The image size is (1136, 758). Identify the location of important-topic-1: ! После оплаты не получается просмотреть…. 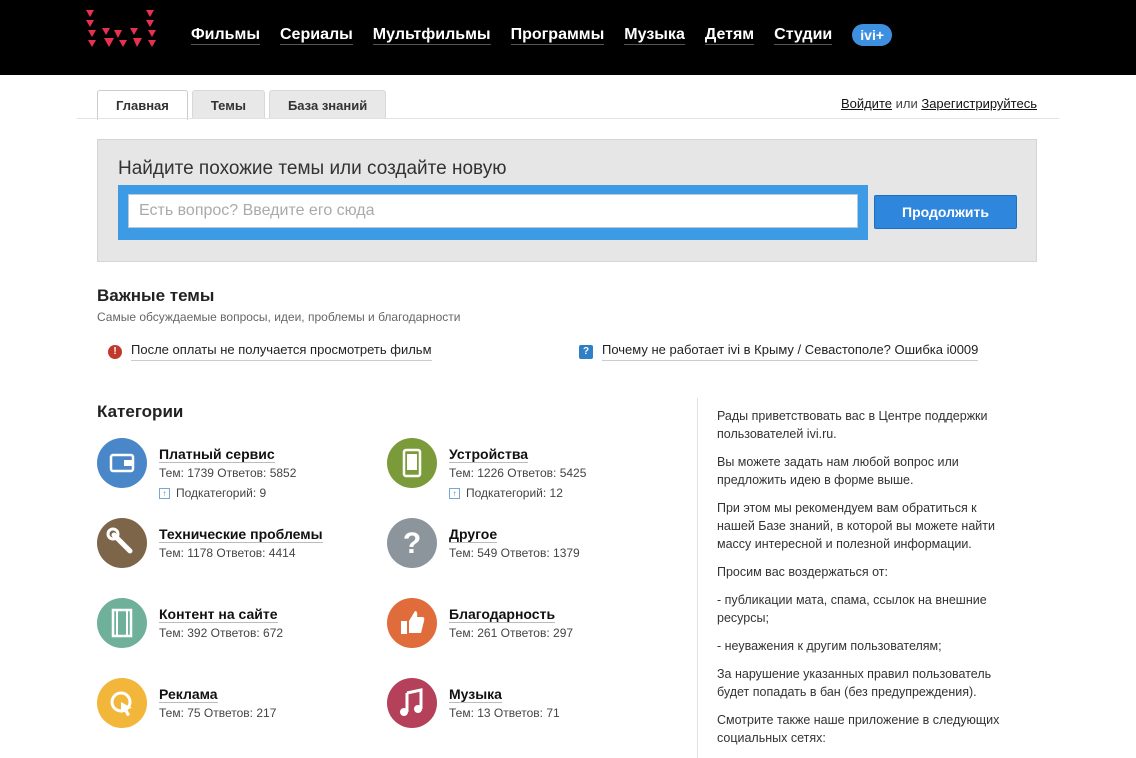
(270, 351).